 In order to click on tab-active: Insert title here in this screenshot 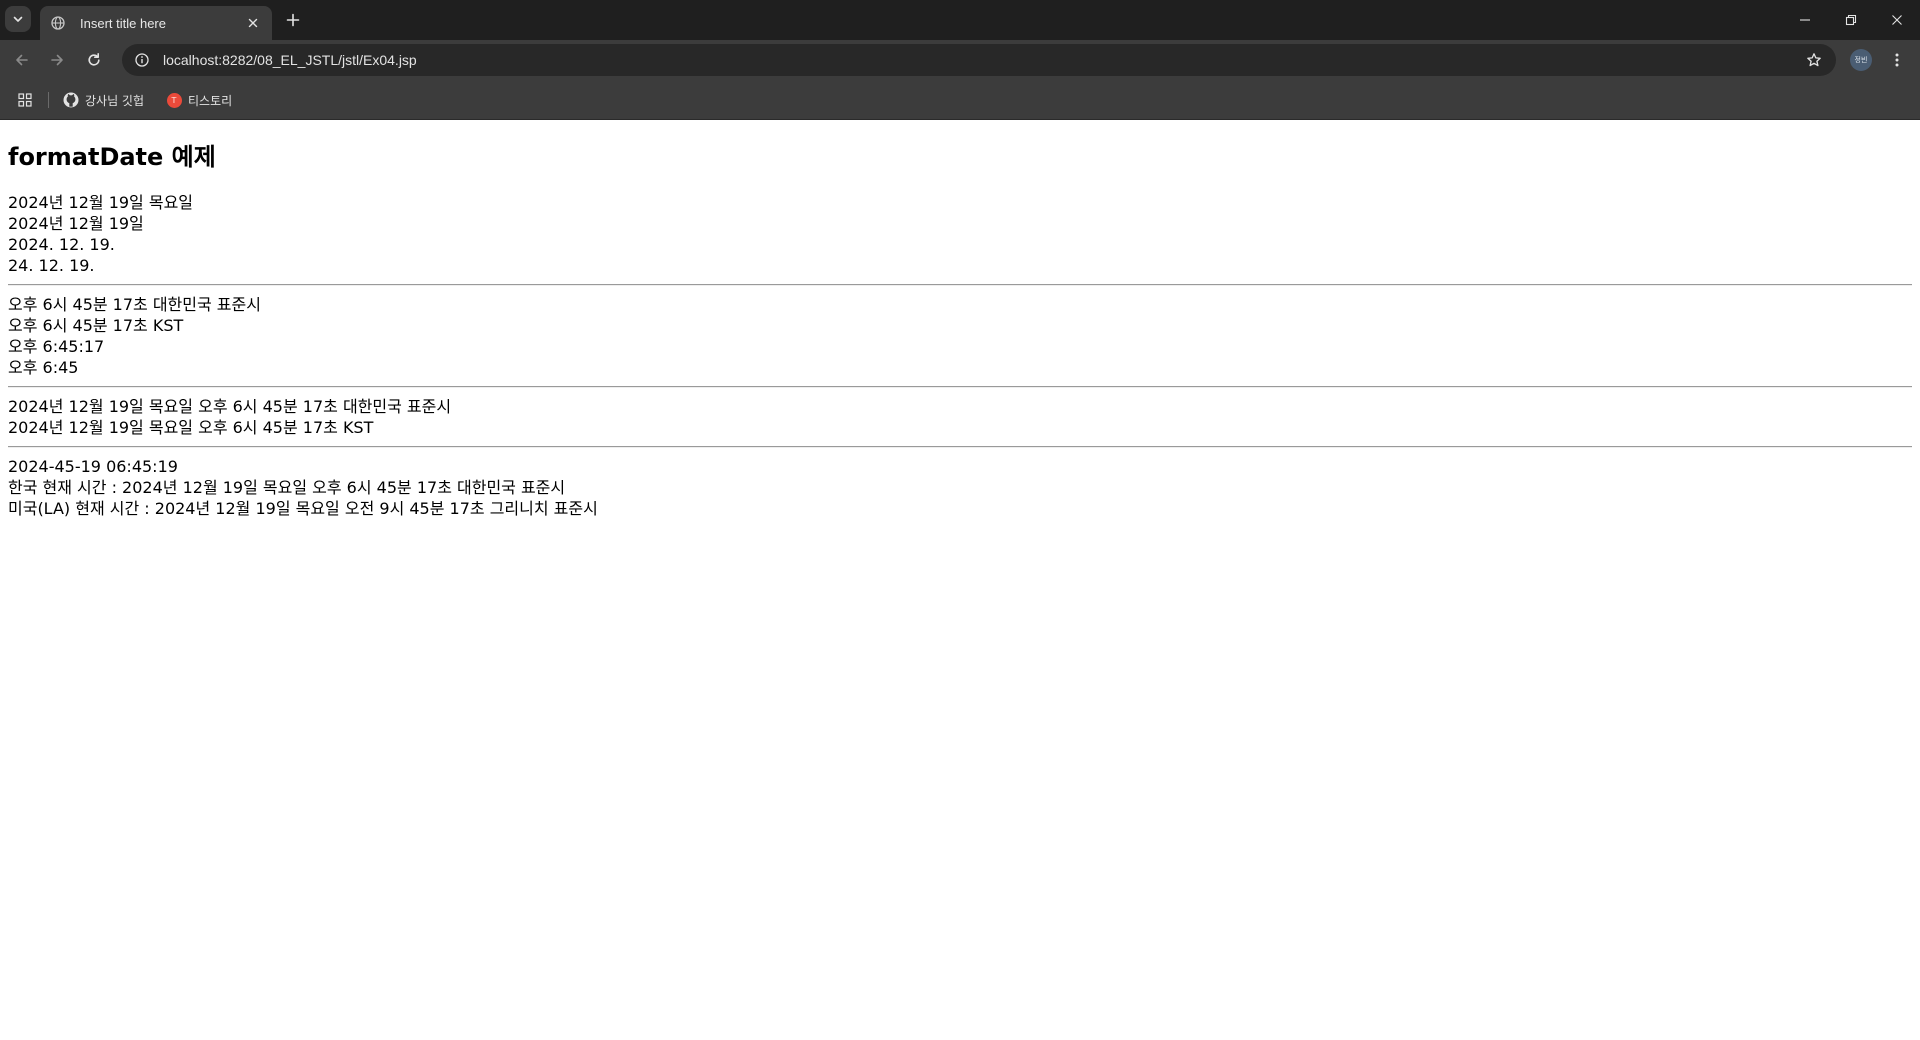, I will do `click(156, 23)`.